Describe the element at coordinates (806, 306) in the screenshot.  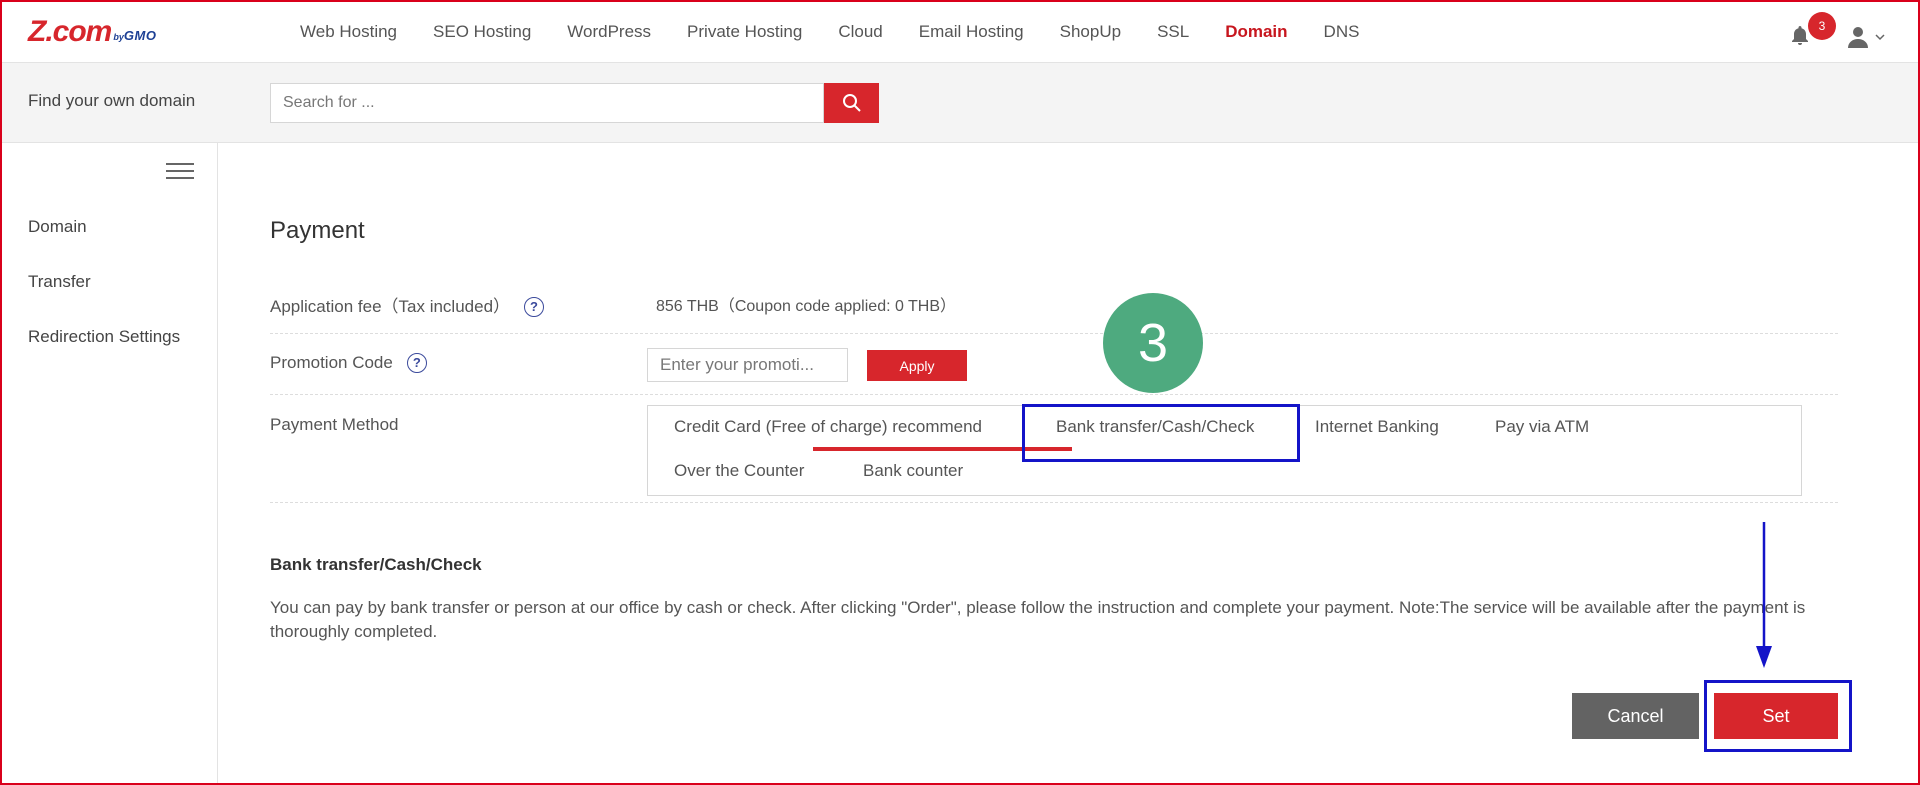
I see `application-fee-value: 856 THB（Coupon code applied: 0 THB）` at that location.